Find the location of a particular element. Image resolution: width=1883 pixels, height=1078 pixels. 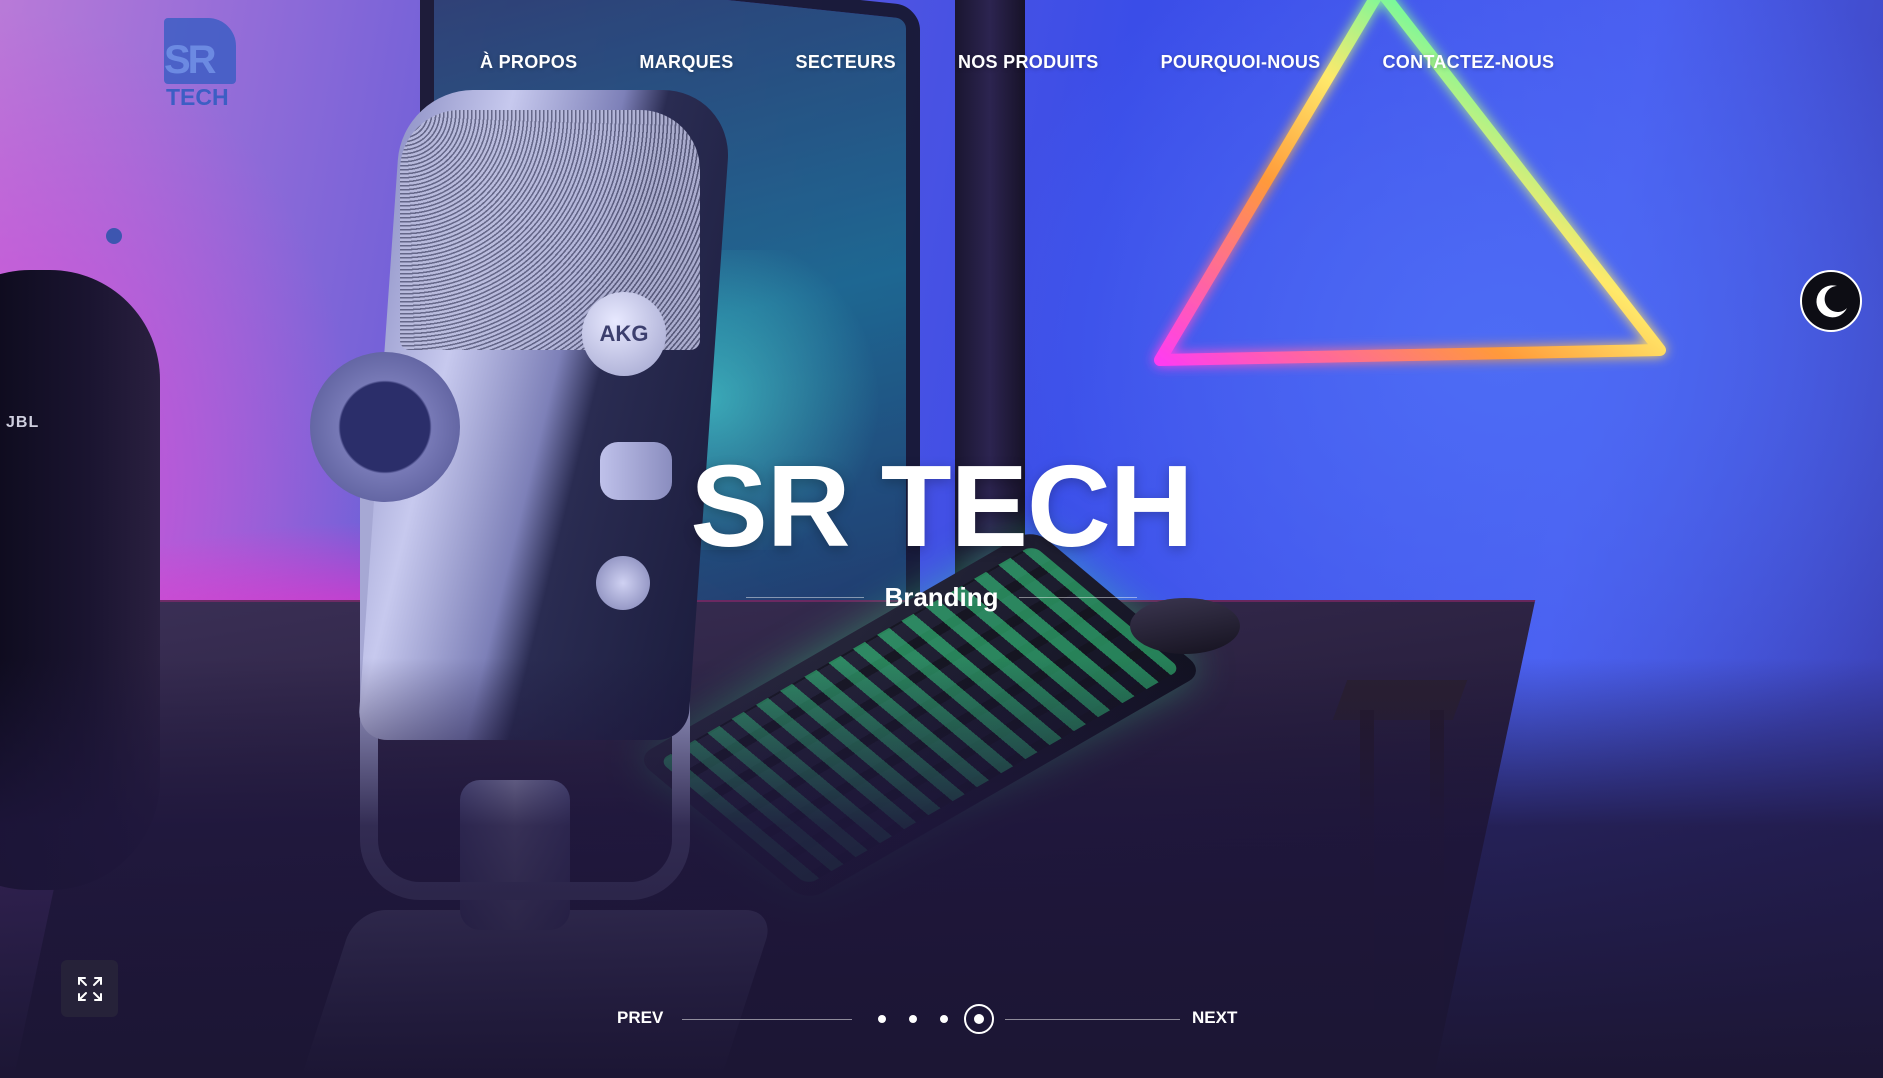

hero-subtitle: Branding is located at coordinates (941, 597).